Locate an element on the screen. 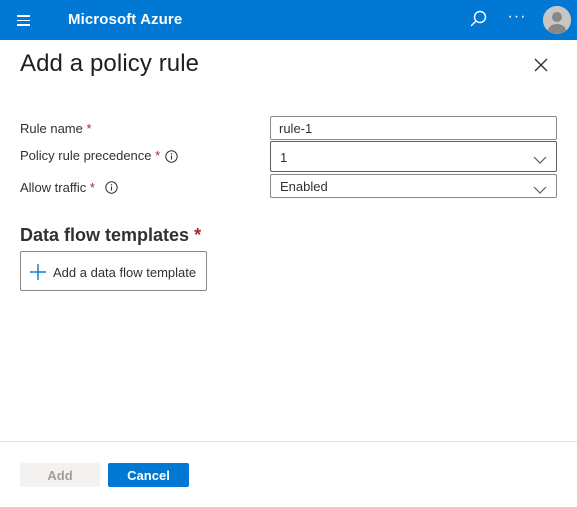  add-button: Add is located at coordinates (60, 475).